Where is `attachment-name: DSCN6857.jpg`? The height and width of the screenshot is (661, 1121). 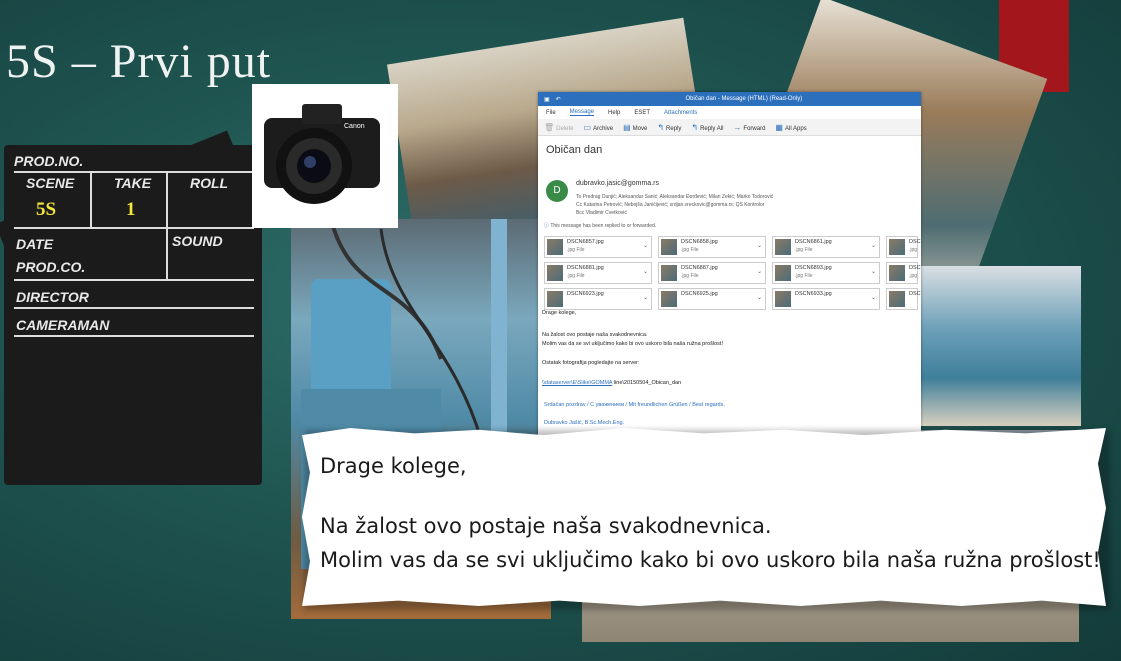 attachment-name: DSCN6857.jpg is located at coordinates (585, 242).